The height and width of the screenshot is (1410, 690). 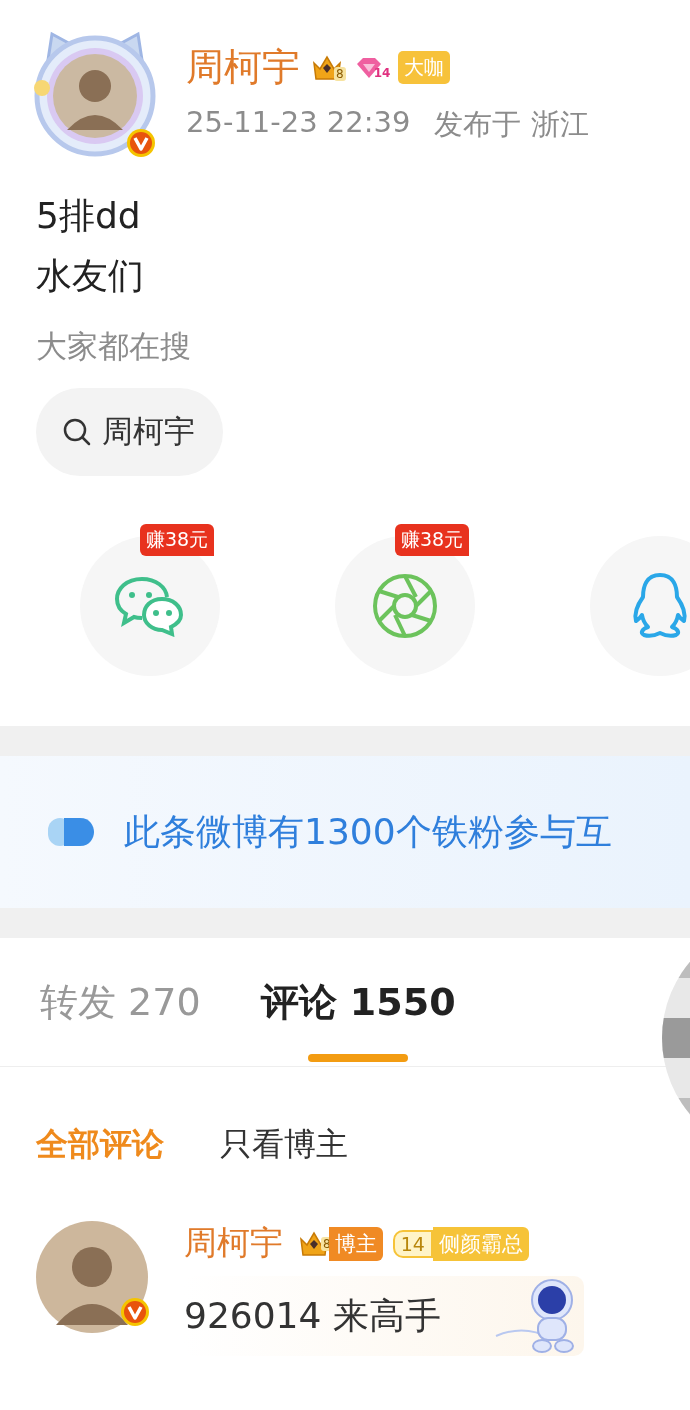 What do you see at coordinates (284, 1145) in the screenshot?
I see `filter-tab: 只看博主` at bounding box center [284, 1145].